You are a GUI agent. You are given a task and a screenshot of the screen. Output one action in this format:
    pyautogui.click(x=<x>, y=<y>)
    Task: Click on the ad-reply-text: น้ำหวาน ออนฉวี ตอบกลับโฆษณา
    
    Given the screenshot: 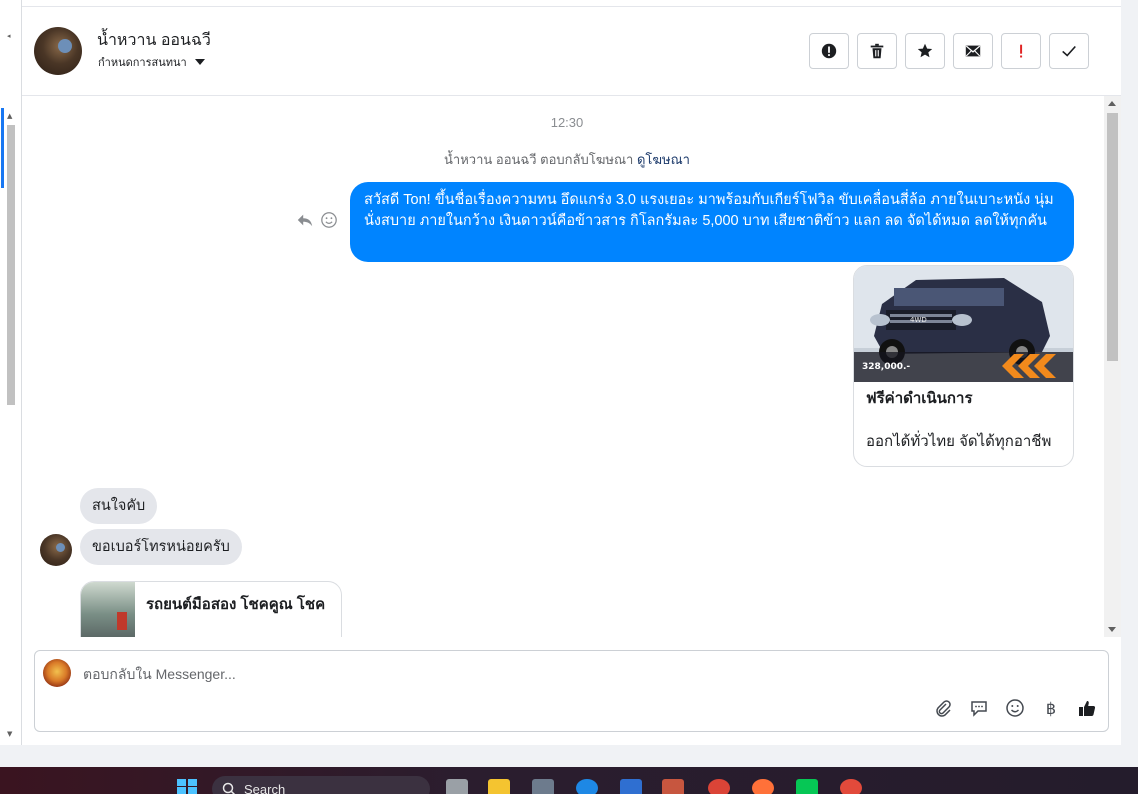 What is the action you would take?
    pyautogui.click(x=539, y=159)
    